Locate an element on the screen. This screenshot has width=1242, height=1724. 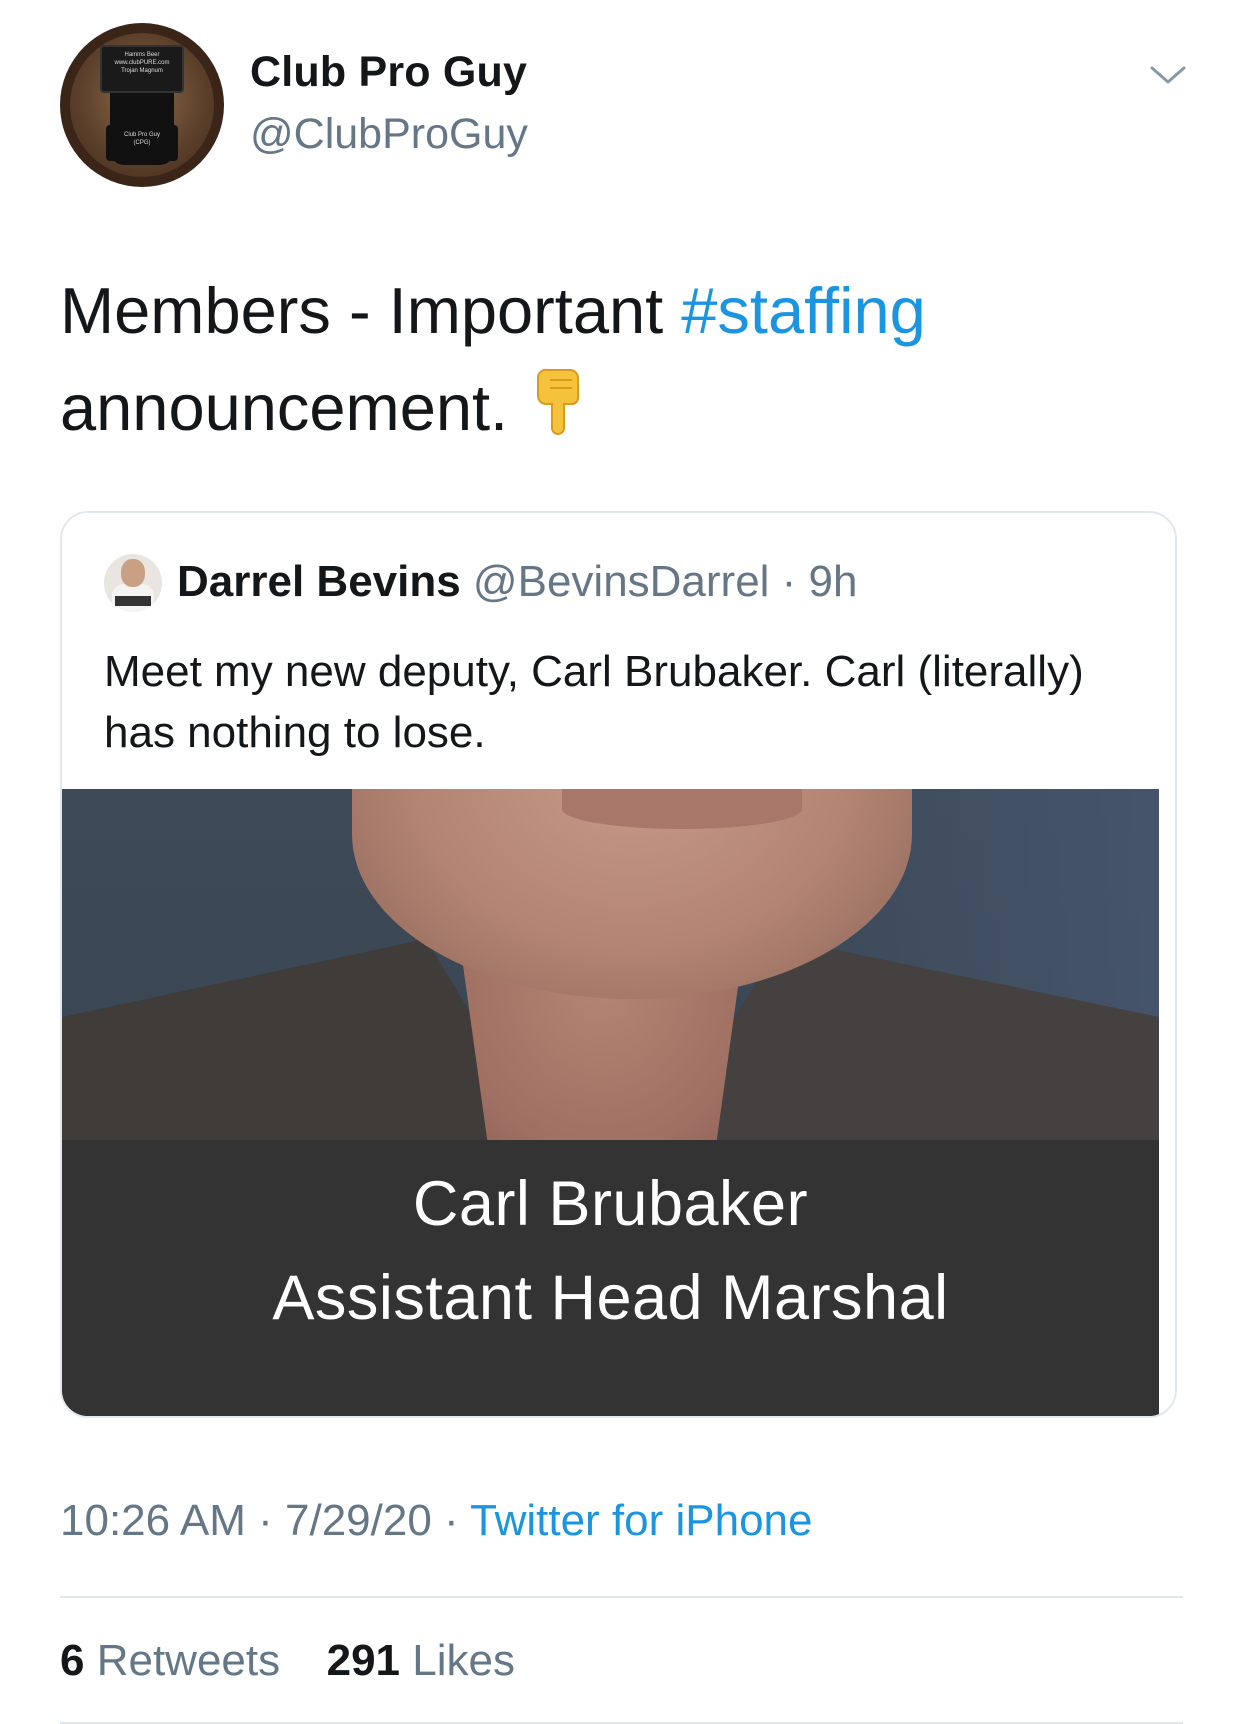
tweet-text-start: Members - Important is located at coordinates (371, 310).